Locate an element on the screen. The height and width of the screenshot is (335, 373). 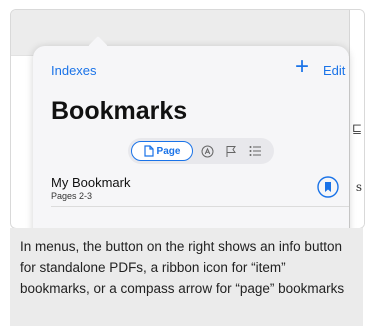
background-document-edge: ⊑ s is located at coordinates (356, 119).